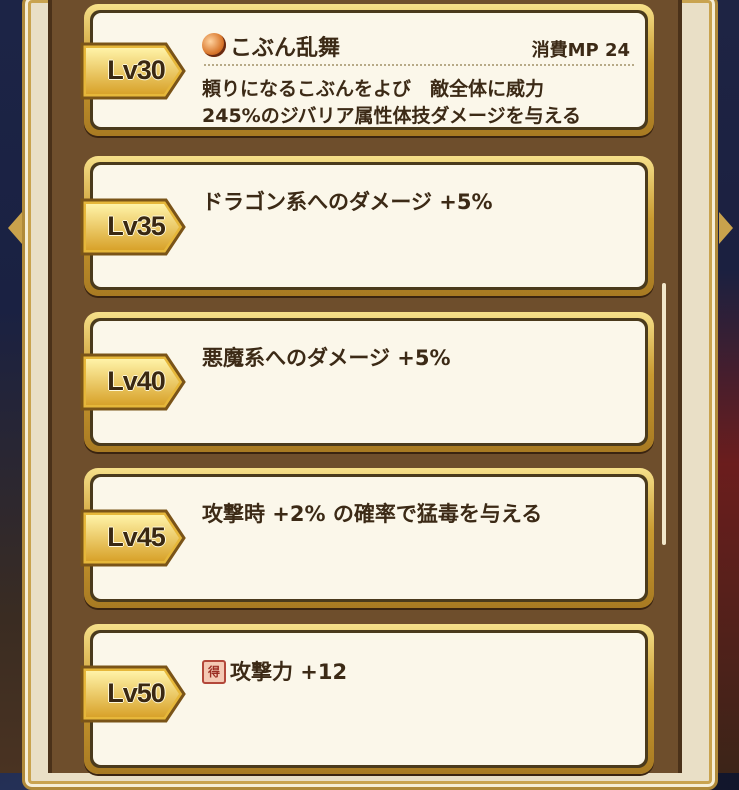 Image resolution: width=739 pixels, height=790 pixels. Describe the element at coordinates (664, 414) in the screenshot. I see `scrollbar` at that location.